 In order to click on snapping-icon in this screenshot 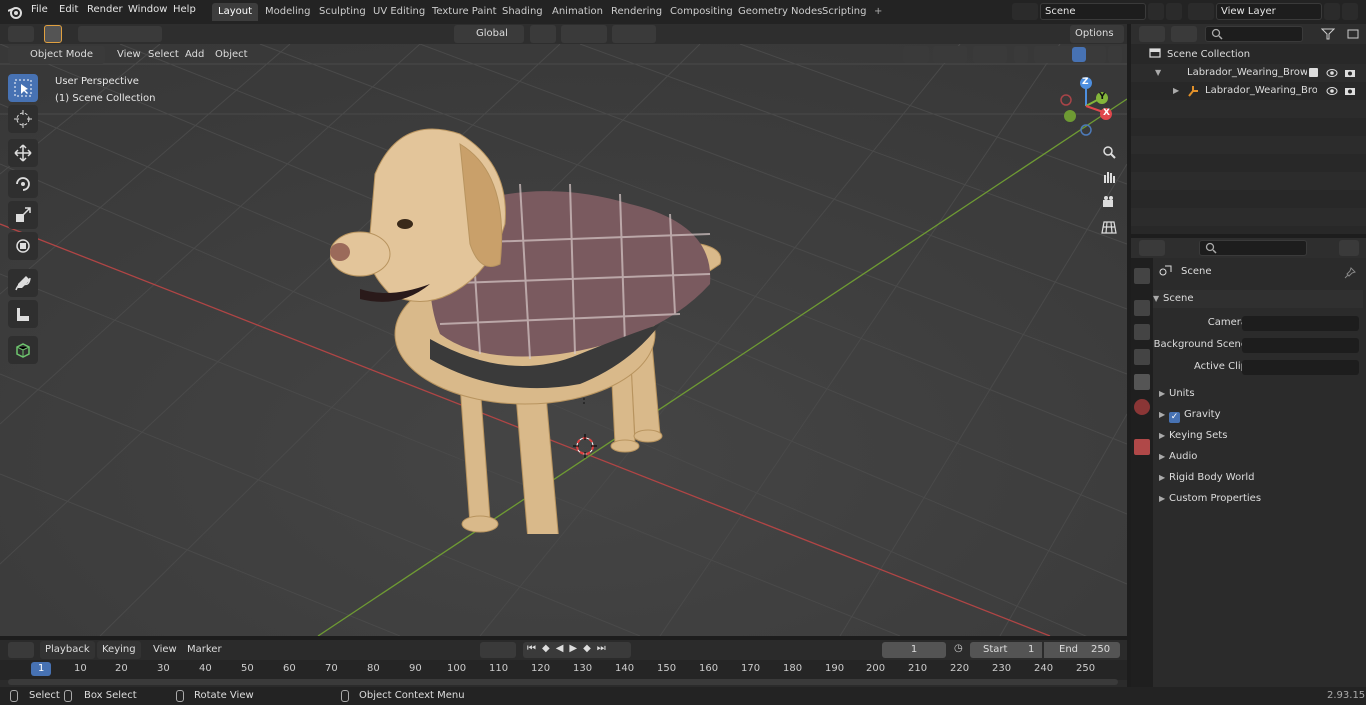, I will do `click(584, 34)`.